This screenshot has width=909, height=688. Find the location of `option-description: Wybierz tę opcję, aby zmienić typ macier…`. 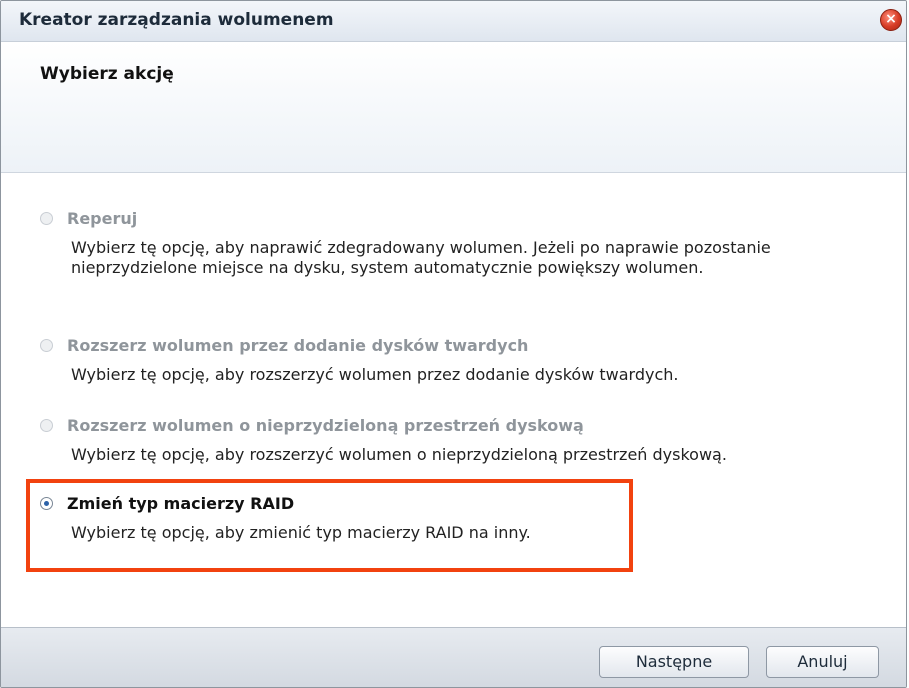

option-description: Wybierz tę opcję, aby zmienić typ macier… is located at coordinates (301, 532).